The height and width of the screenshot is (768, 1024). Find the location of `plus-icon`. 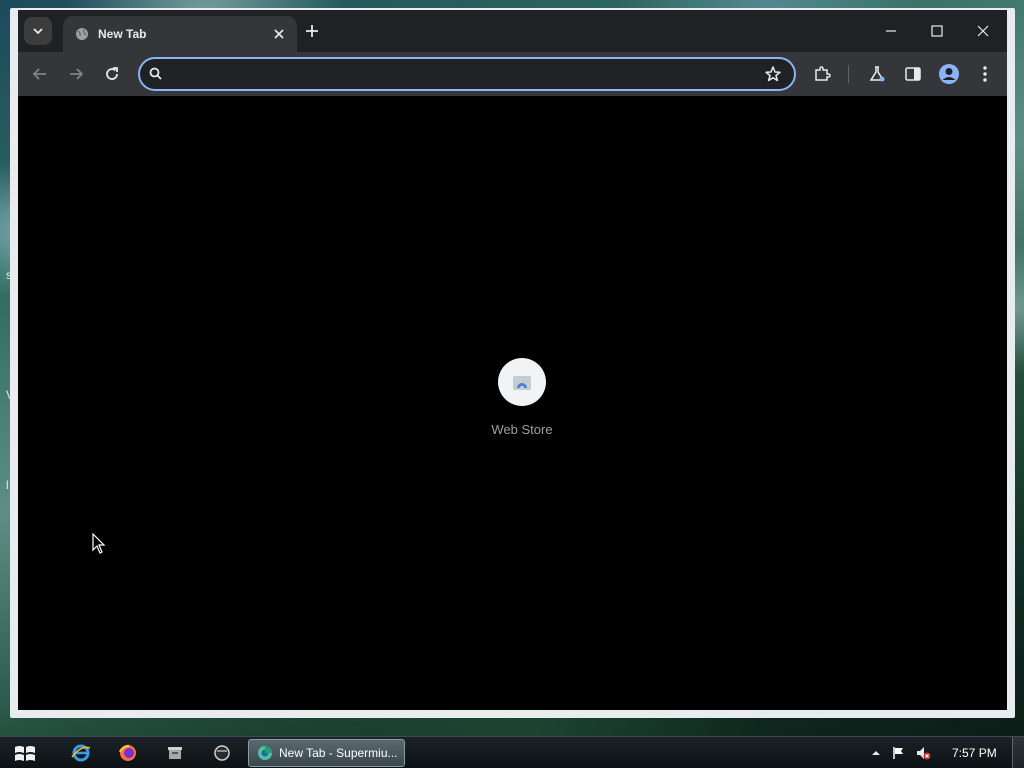

plus-icon is located at coordinates (312, 31).